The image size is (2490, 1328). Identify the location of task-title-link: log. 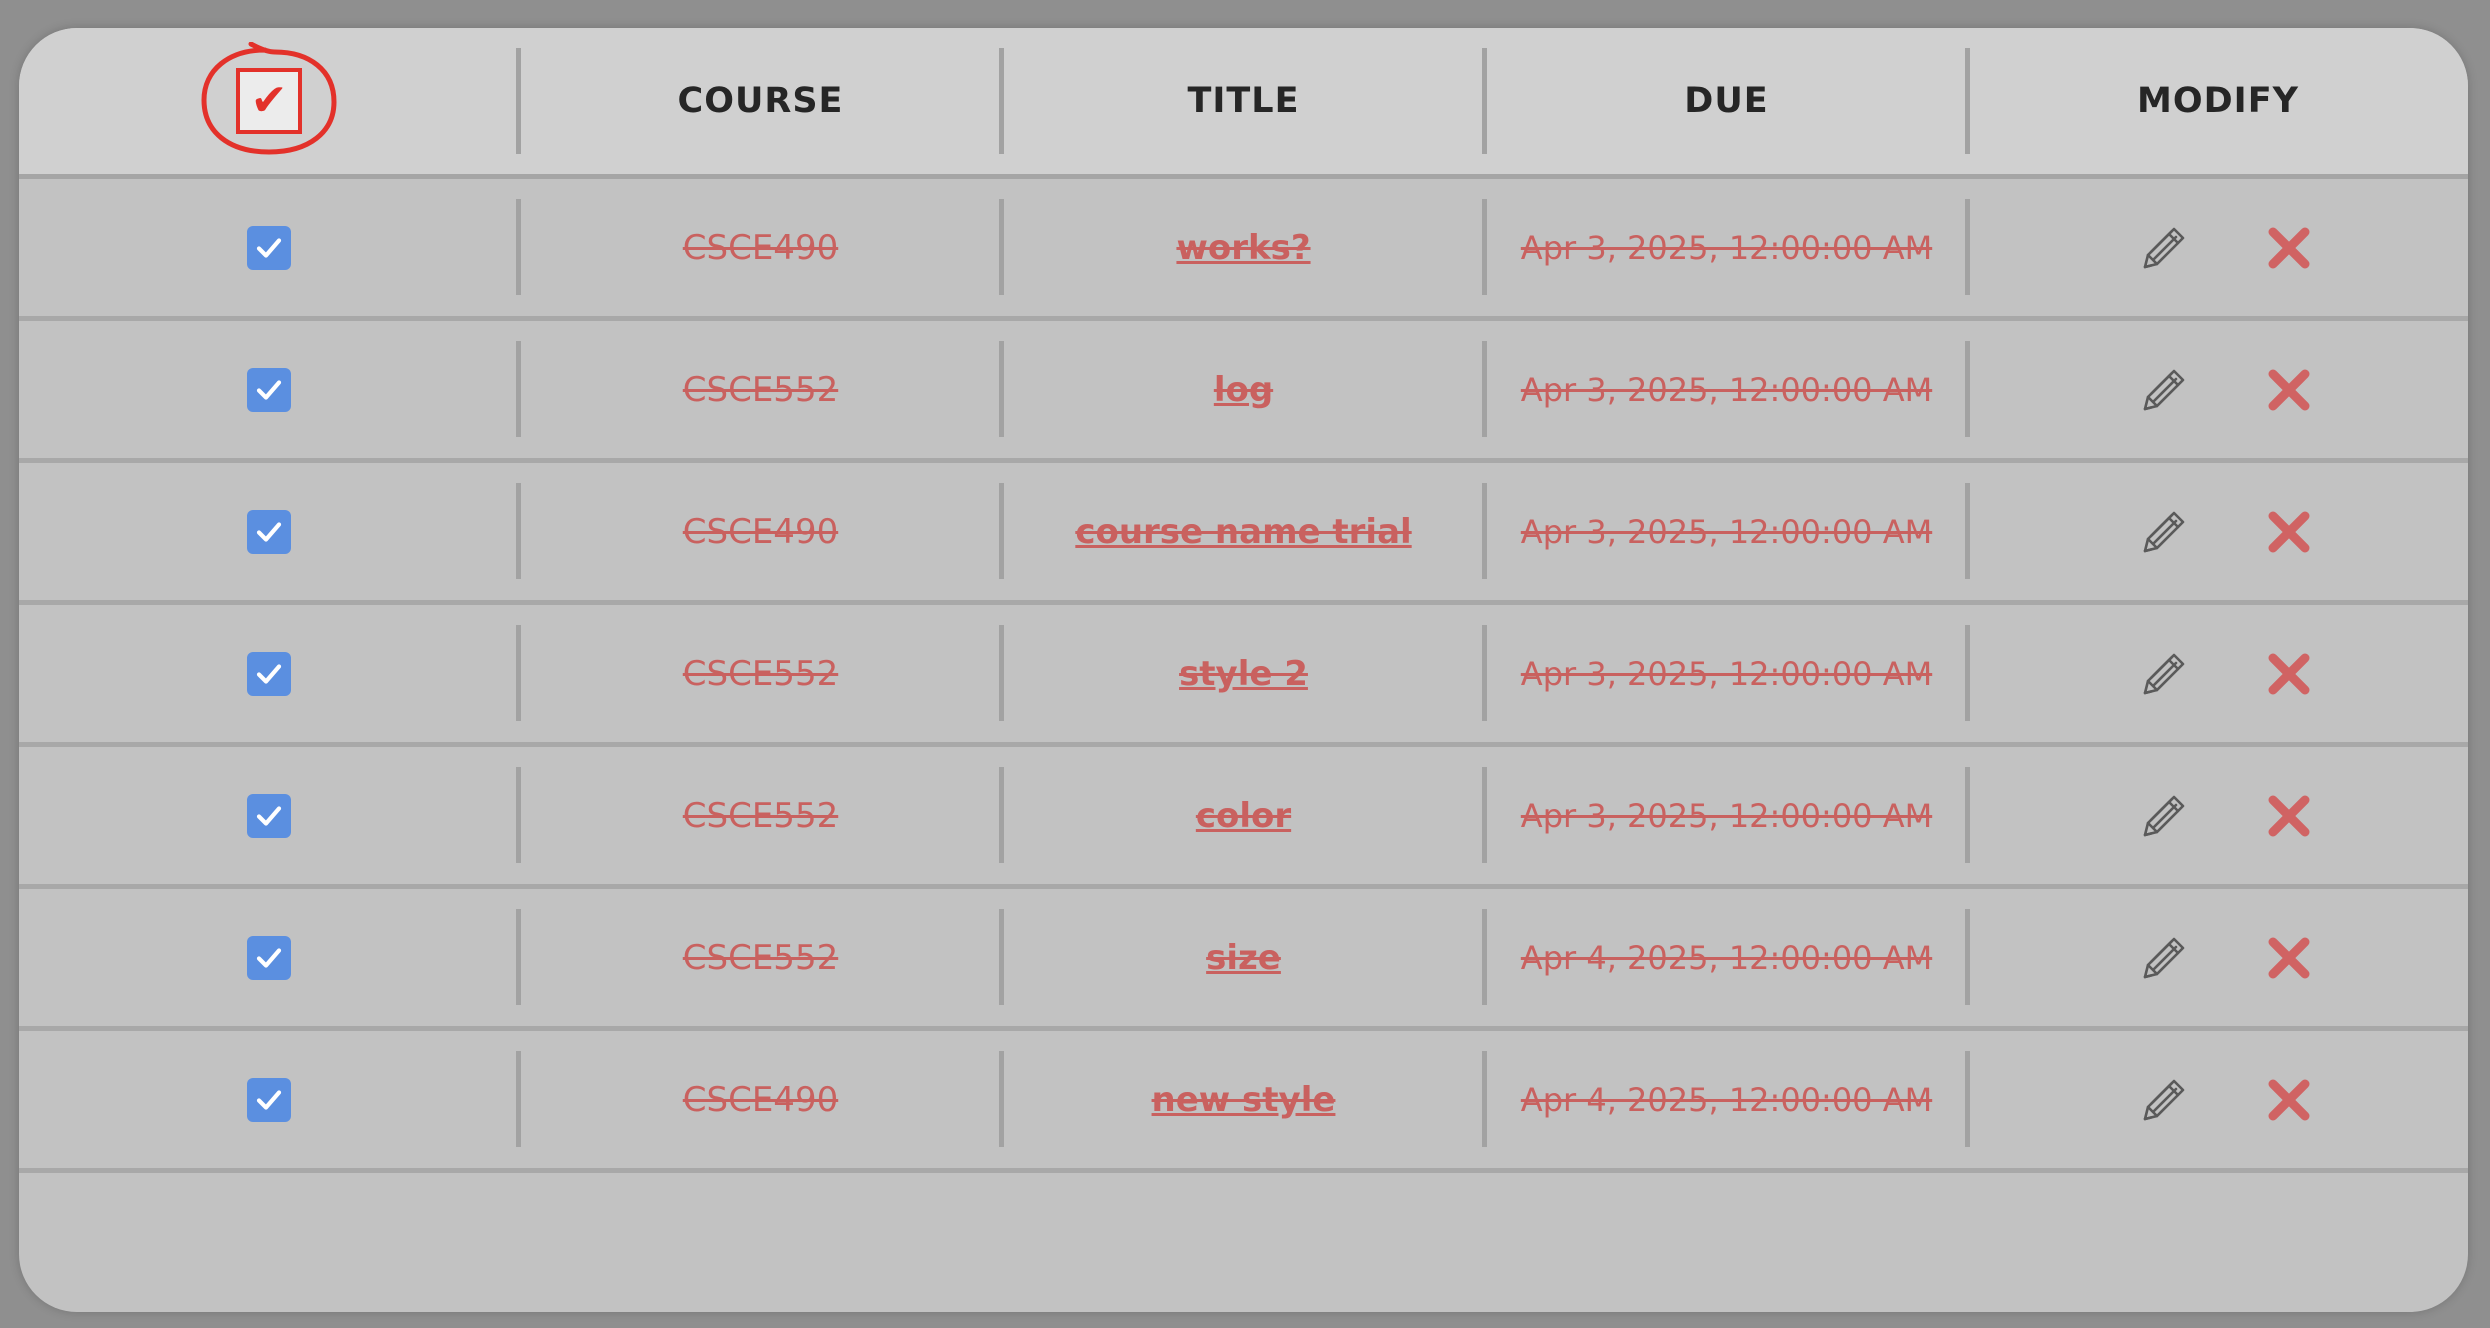
(1243, 390).